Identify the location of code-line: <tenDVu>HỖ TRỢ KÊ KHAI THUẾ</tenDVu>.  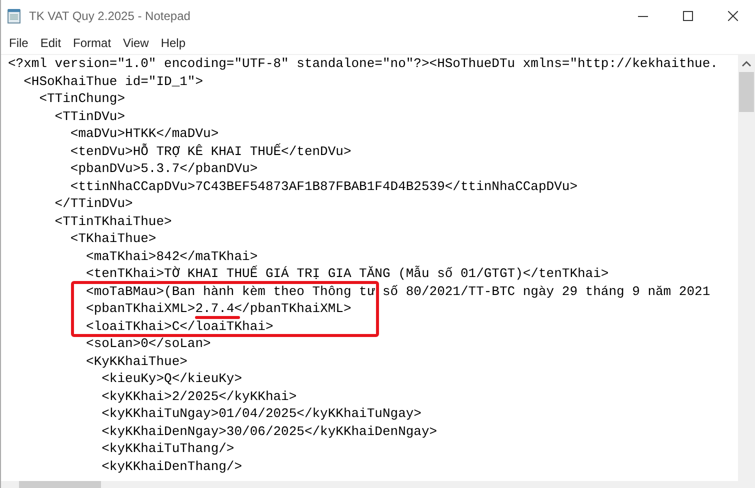
(210, 151).